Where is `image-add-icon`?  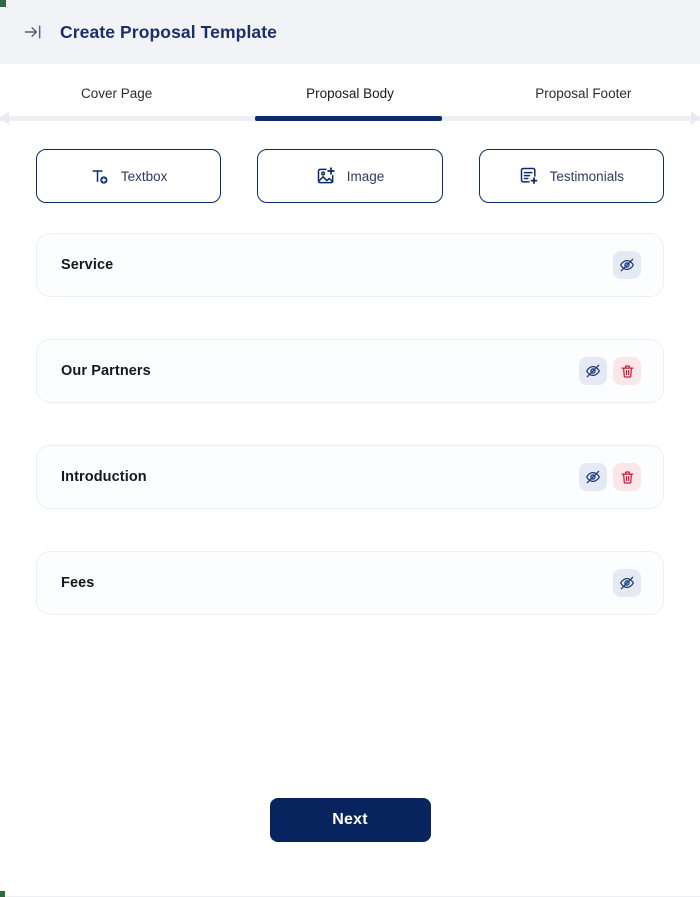
image-add-icon is located at coordinates (326, 176).